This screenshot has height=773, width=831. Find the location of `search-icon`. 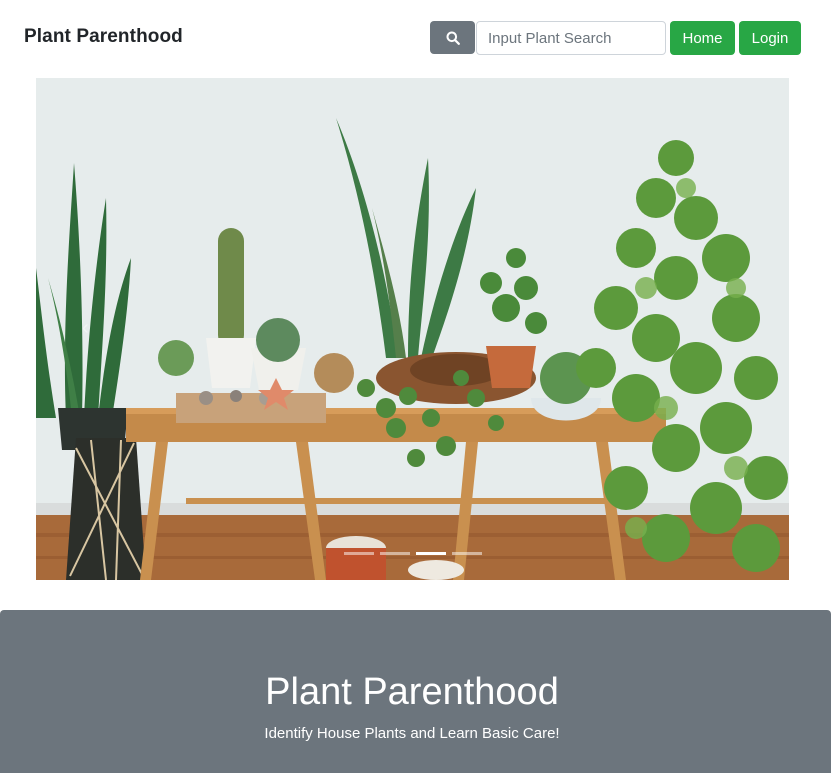

search-icon is located at coordinates (453, 38).